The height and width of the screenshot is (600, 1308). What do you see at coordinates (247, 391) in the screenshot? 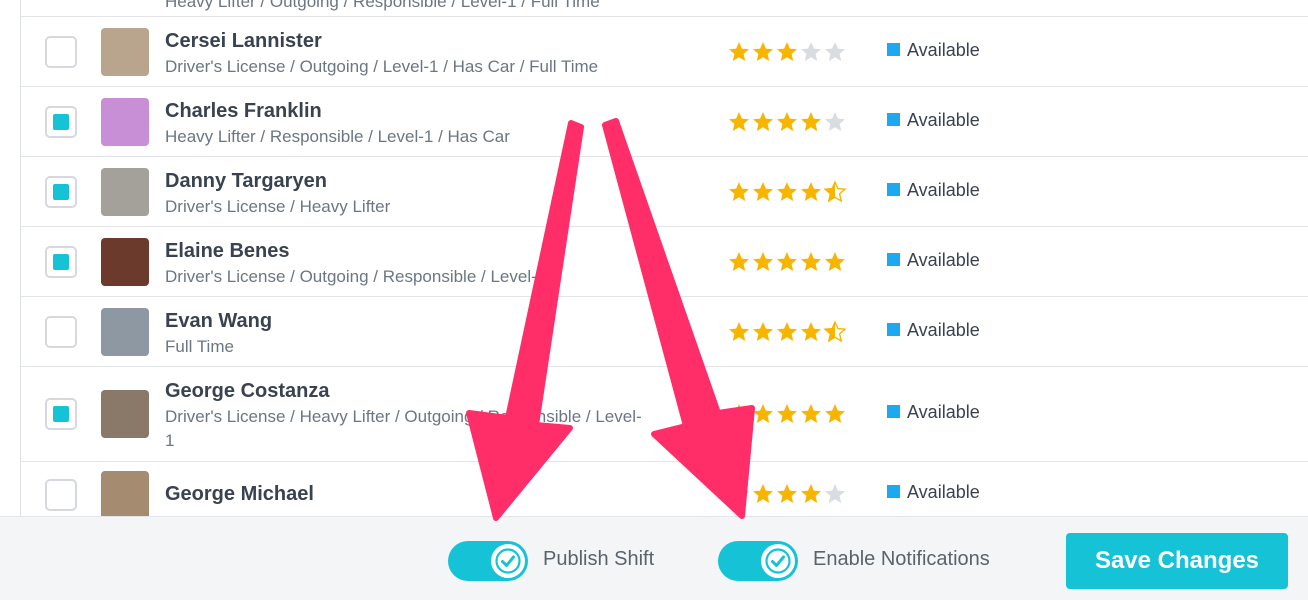
I see `employee-name: George Costanza` at bounding box center [247, 391].